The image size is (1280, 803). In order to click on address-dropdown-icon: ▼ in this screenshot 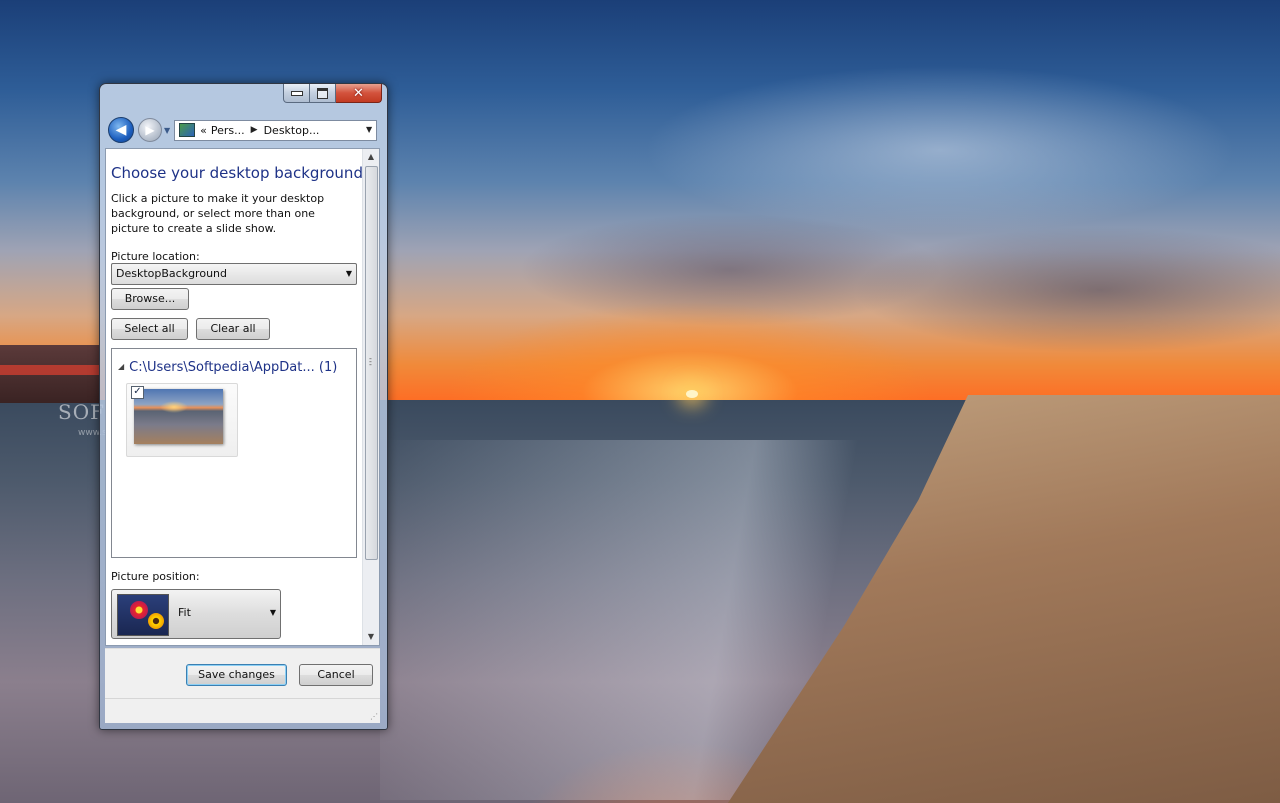, I will do `click(369, 129)`.